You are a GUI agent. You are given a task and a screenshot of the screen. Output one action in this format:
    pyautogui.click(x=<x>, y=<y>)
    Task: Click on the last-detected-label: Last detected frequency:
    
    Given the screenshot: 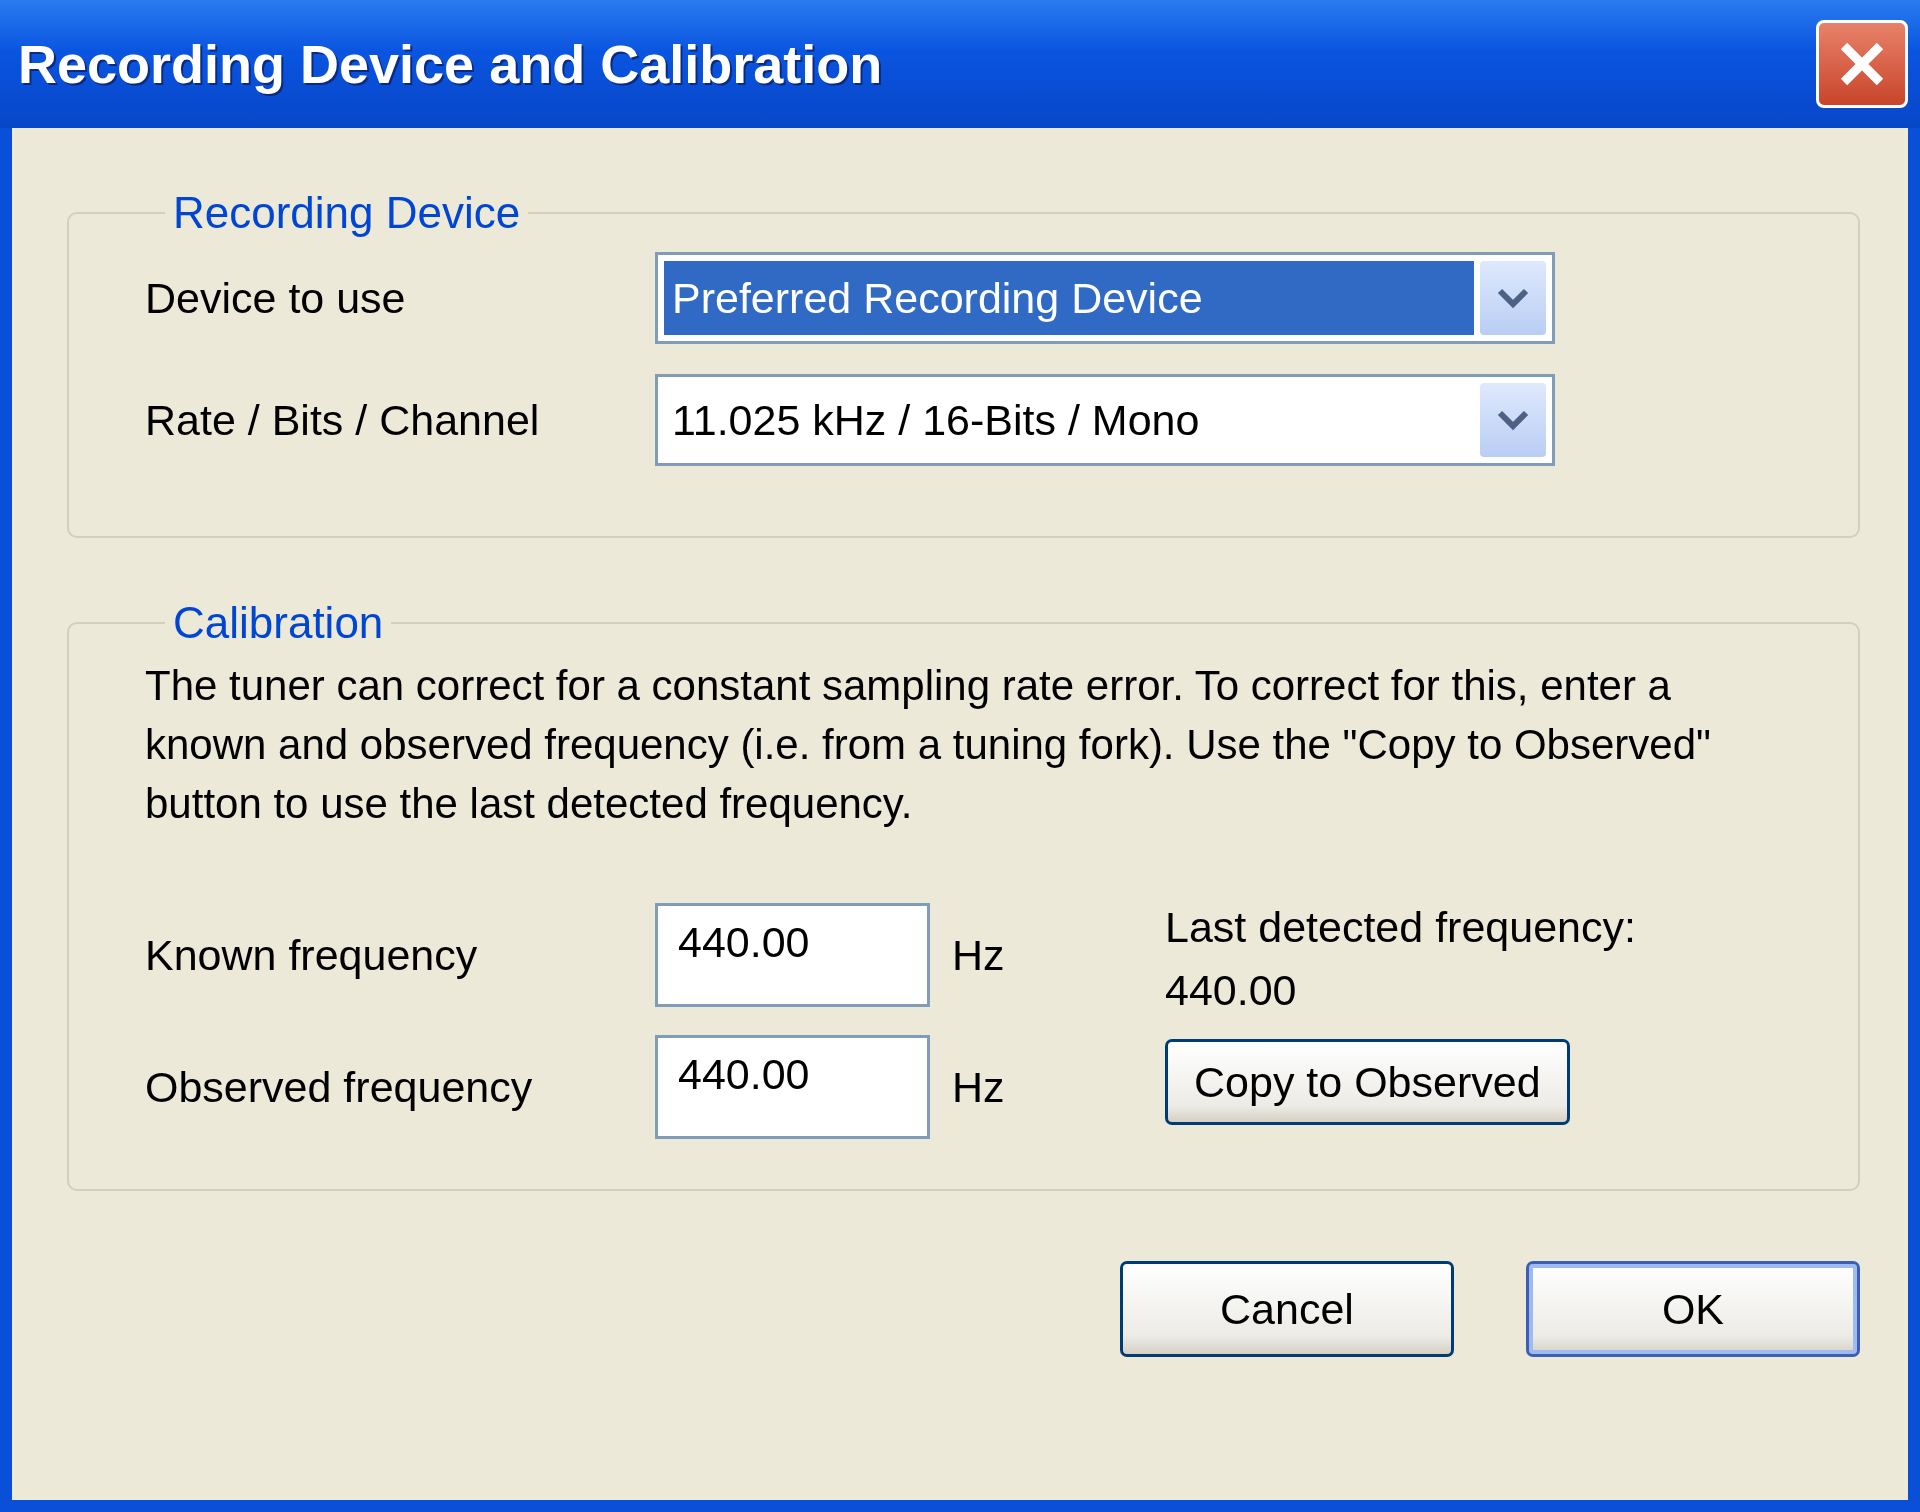 What is the action you would take?
    pyautogui.click(x=1400, y=927)
    